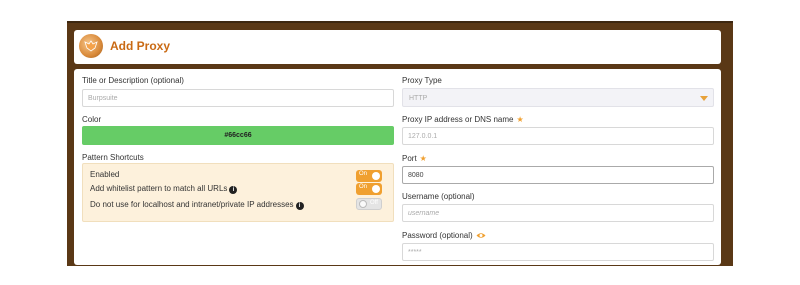 The image size is (800, 285). Describe the element at coordinates (369, 189) in the screenshot. I see `whitelist-toggle: On` at that location.